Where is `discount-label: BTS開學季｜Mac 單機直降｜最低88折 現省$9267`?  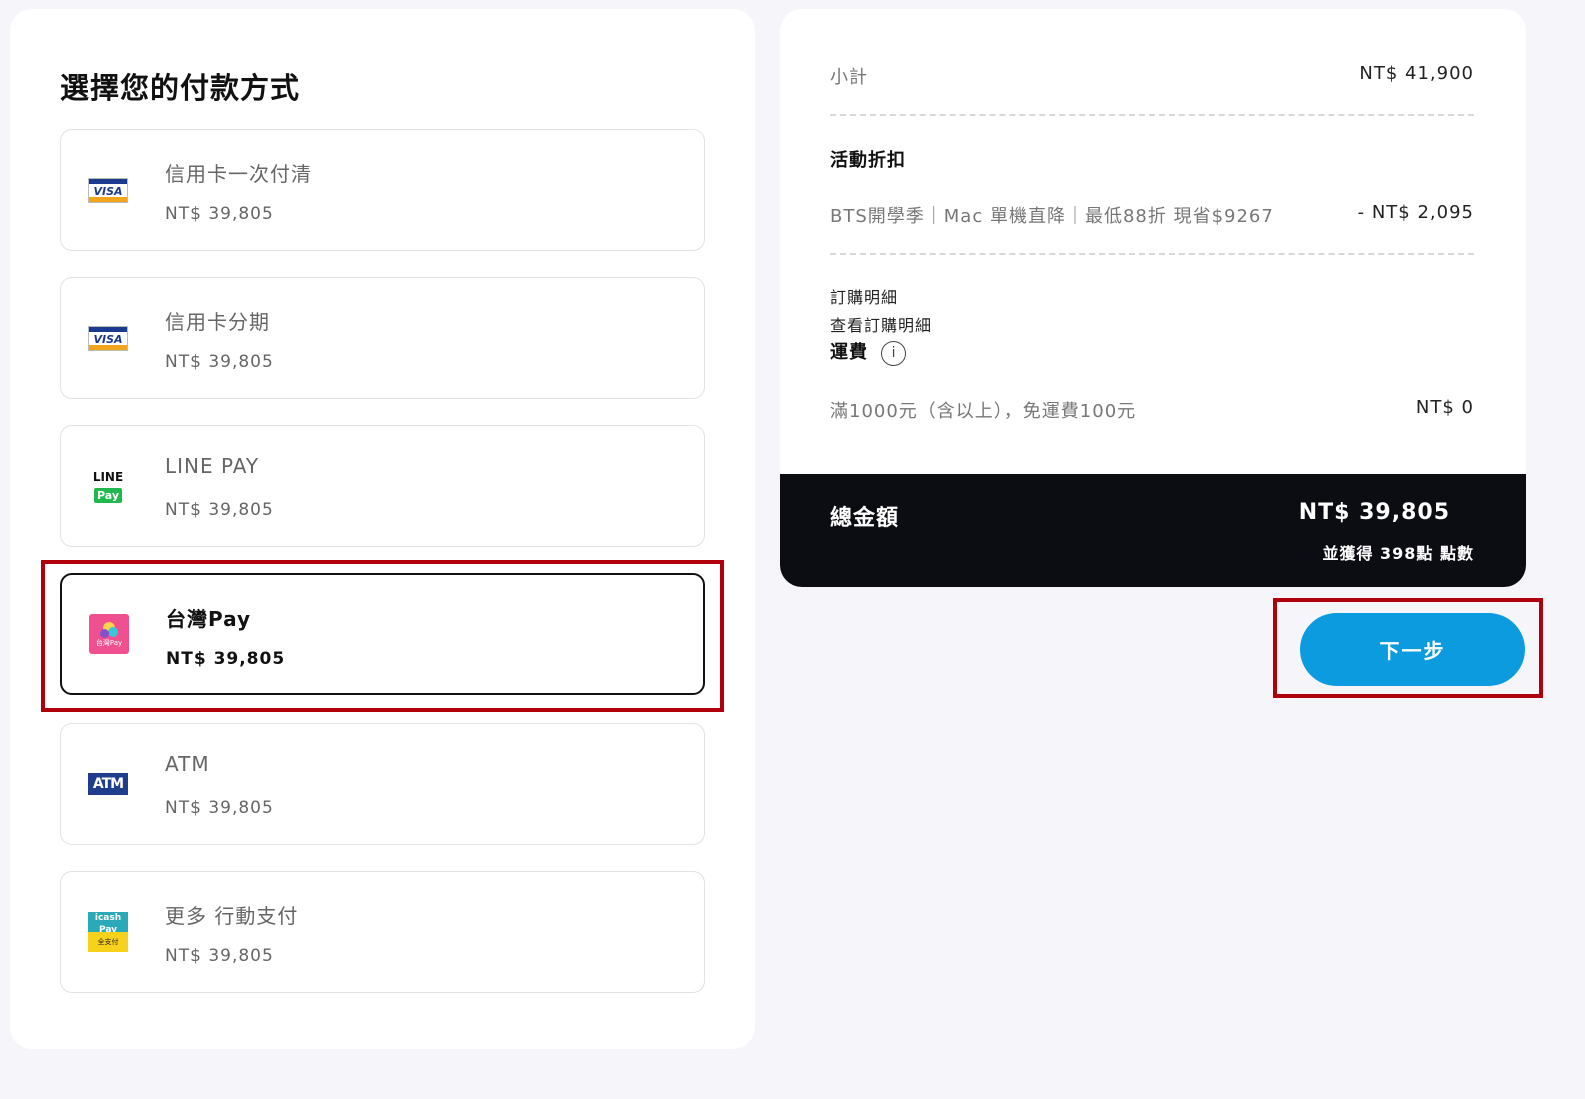
discount-label: BTS開學季｜Mac 單機直降｜最低88折 現省$9267 is located at coordinates (1052, 216).